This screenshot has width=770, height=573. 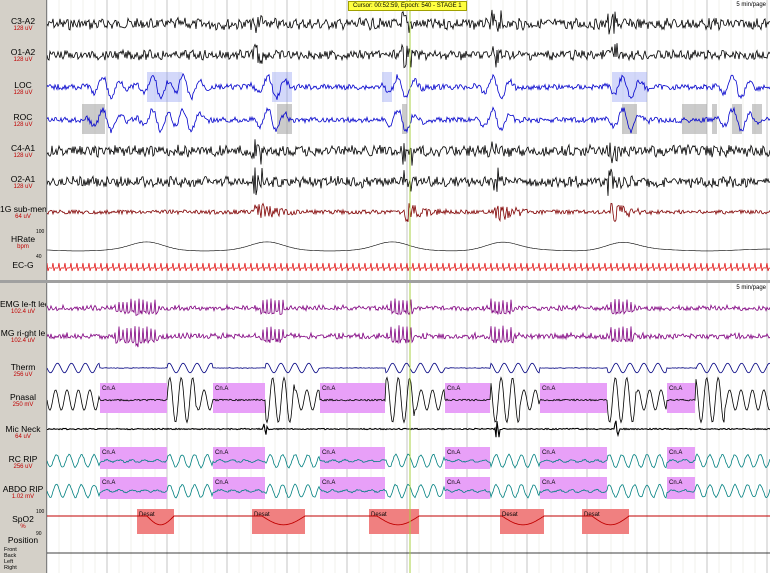 I want to click on channel-label: 1G sub-men 64 uV, so click(x=23, y=212).